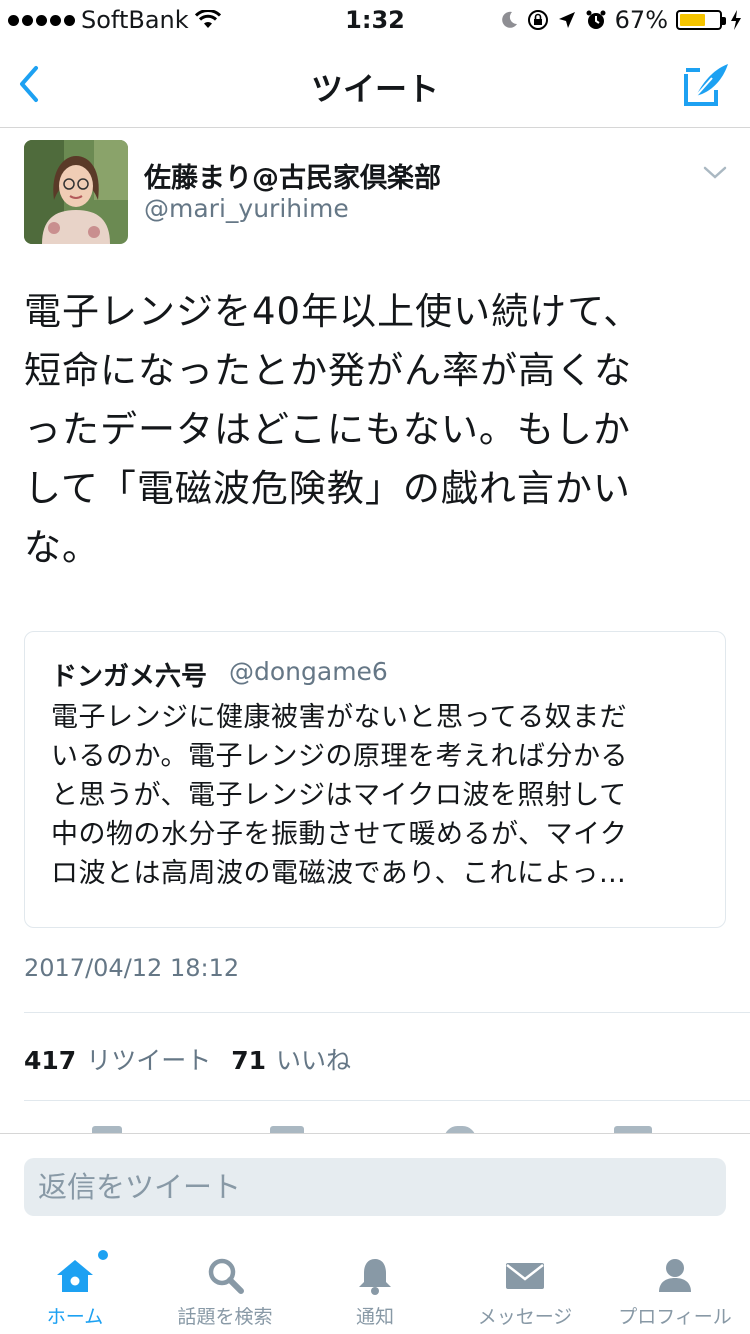 The width and height of the screenshot is (750, 1334). Describe the element at coordinates (525, 1276) in the screenshot. I see `envelope-icon` at that location.